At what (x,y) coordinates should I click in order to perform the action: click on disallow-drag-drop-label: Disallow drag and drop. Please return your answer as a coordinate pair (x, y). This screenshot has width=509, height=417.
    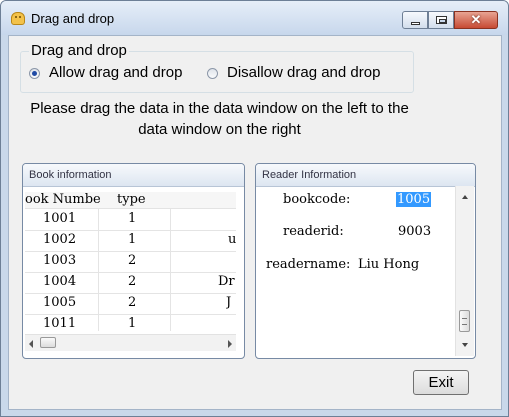
    Looking at the image, I should click on (303, 72).